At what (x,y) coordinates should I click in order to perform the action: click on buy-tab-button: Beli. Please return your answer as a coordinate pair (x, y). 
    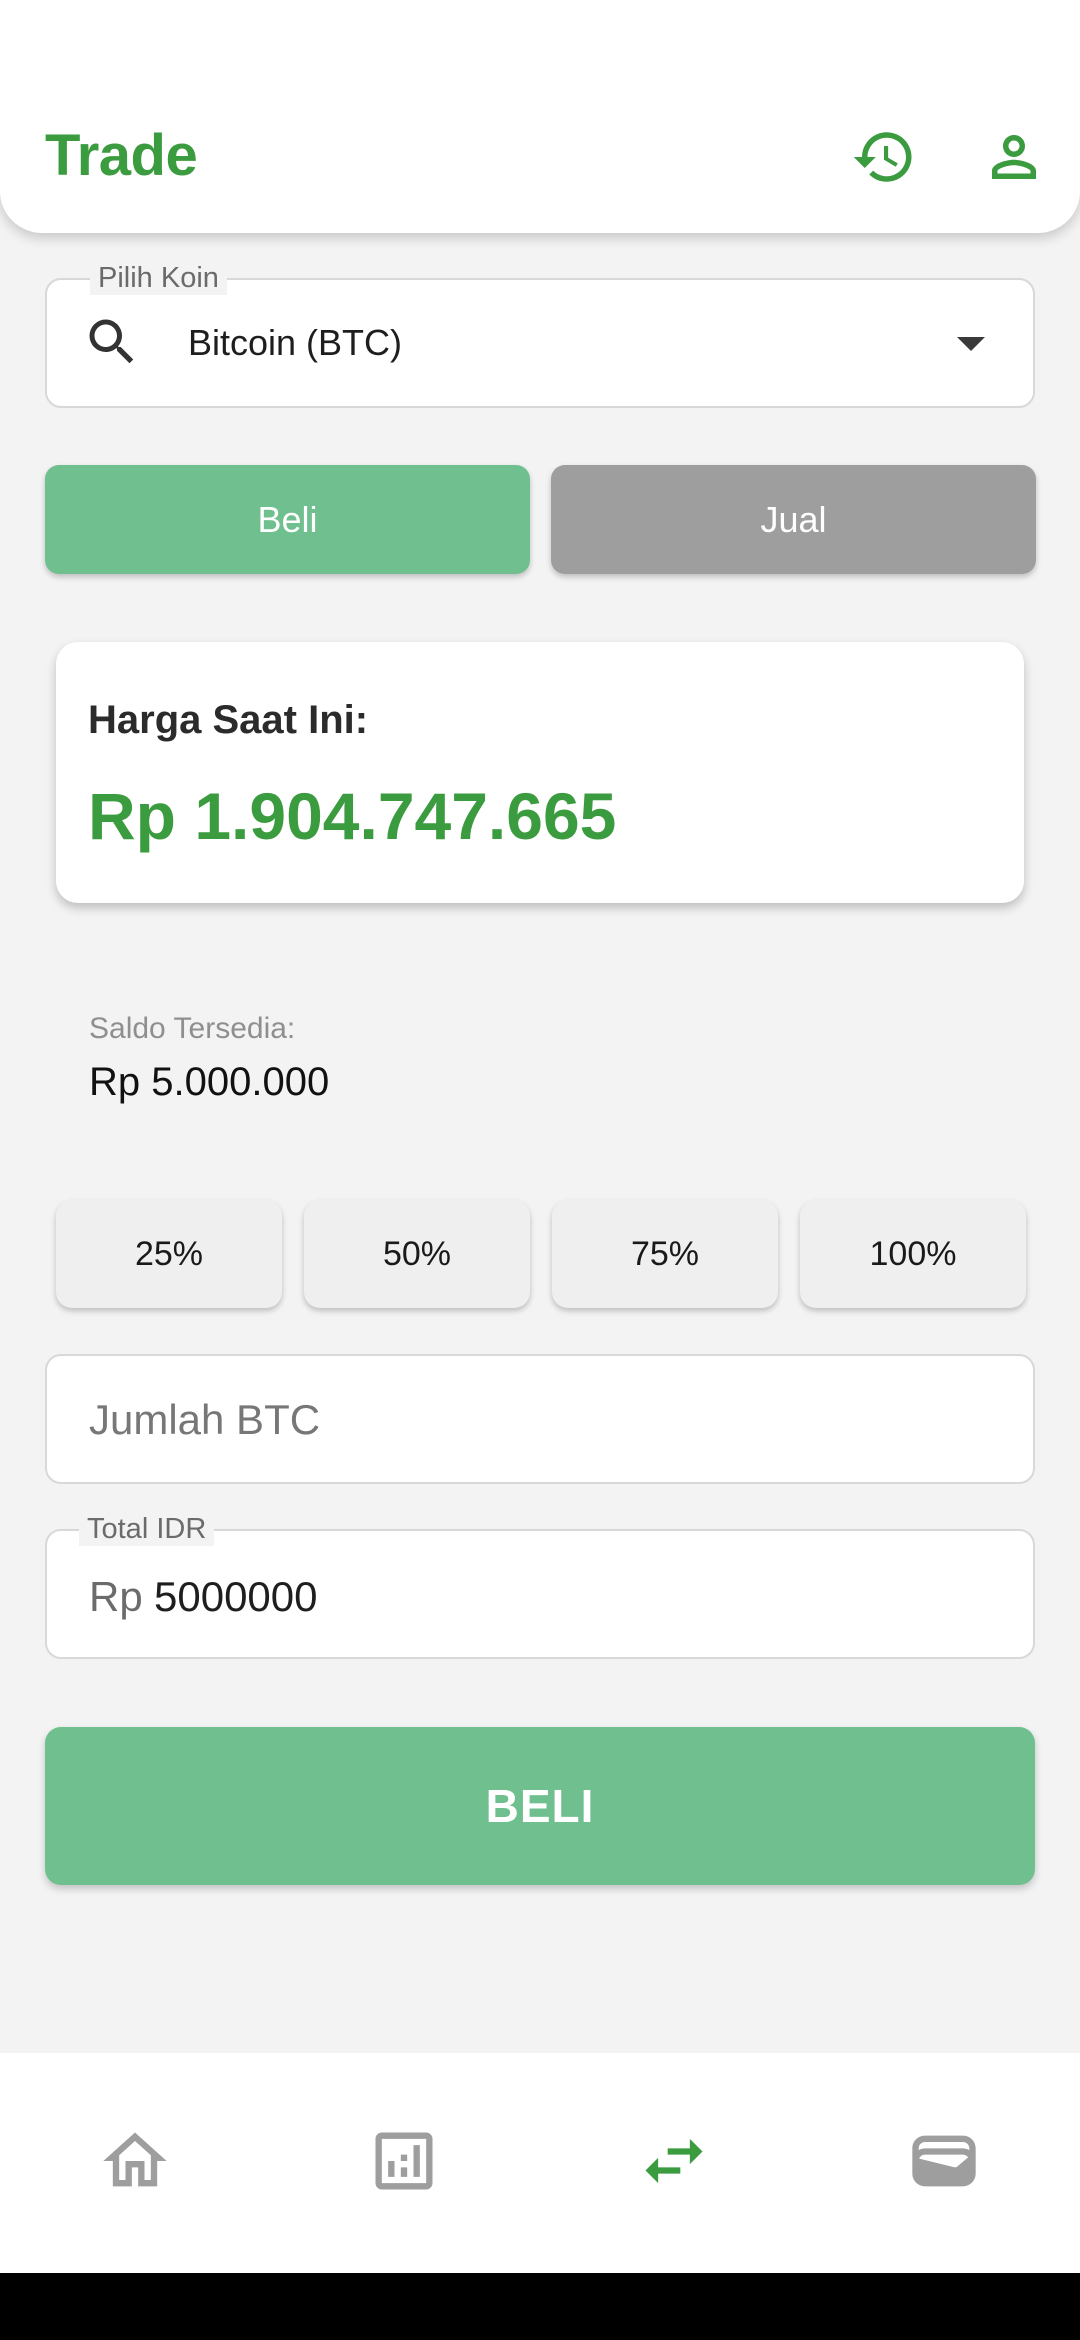
    Looking at the image, I should click on (287, 519).